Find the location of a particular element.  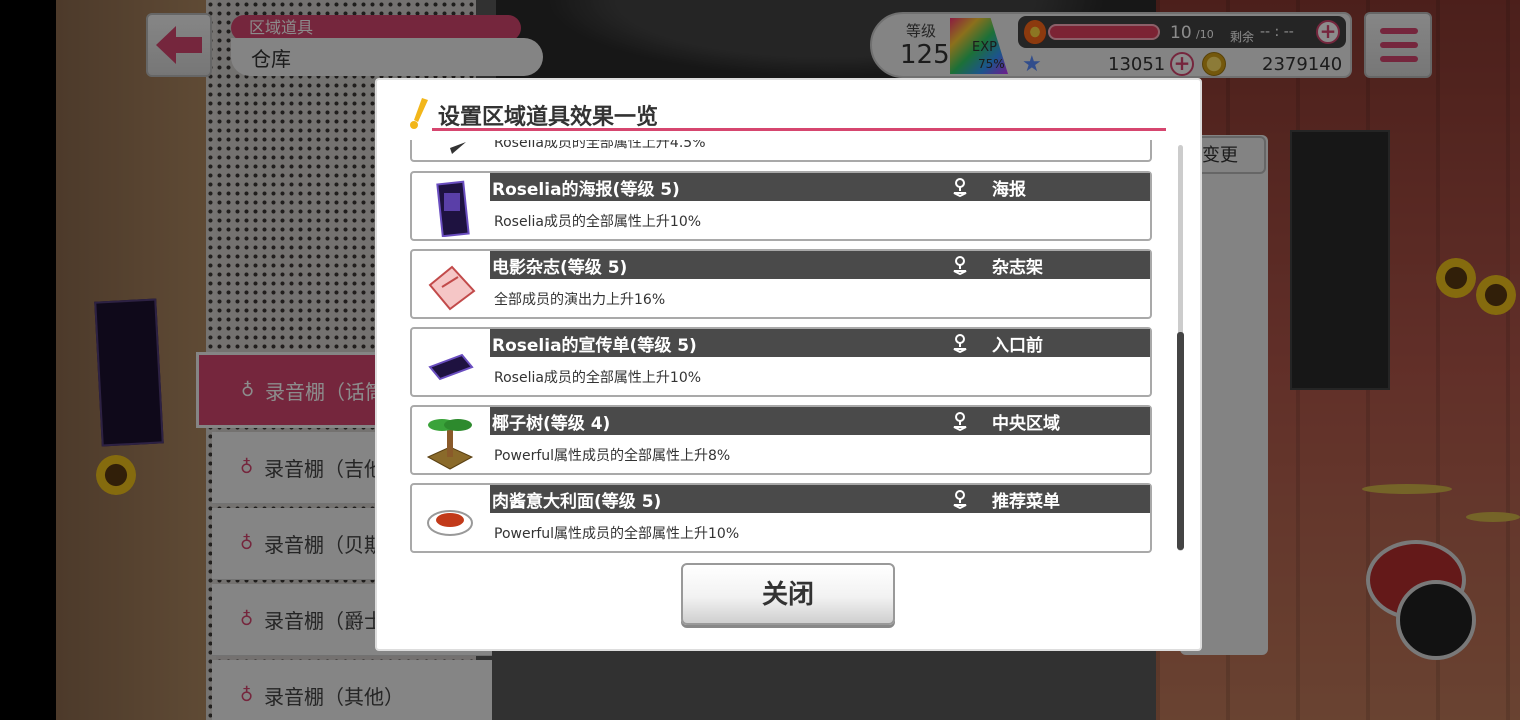

flyer-icon is located at coordinates (451, 367).